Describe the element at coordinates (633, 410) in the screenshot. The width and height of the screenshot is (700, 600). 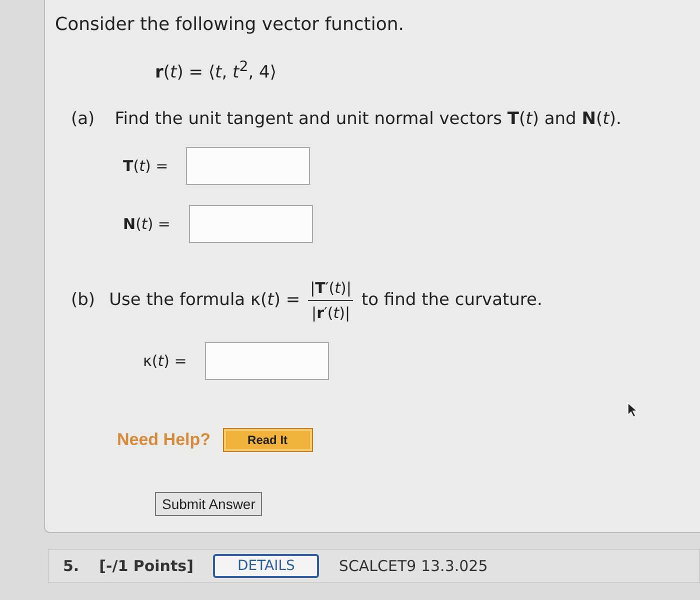
I see `mouse-pointer-icon` at that location.